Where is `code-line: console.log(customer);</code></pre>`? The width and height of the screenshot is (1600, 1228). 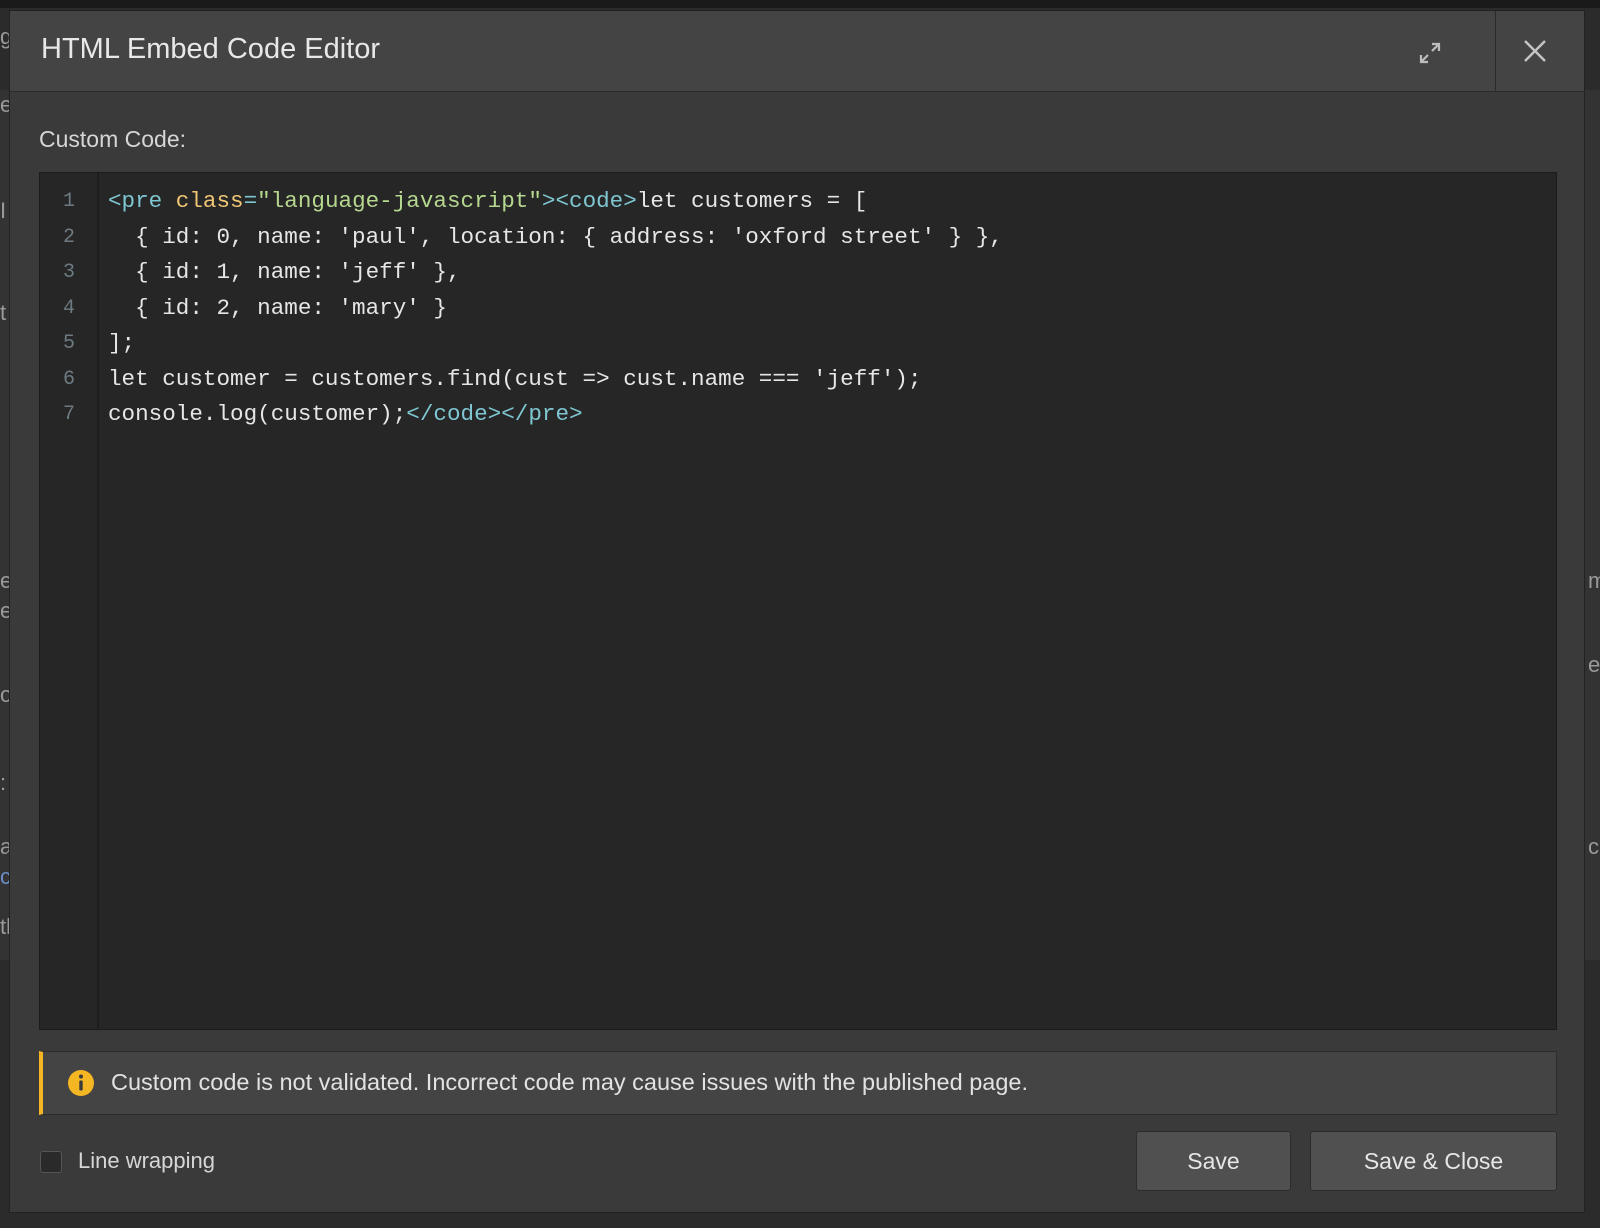
code-line: console.log(customer);</code></pre> is located at coordinates (345, 415).